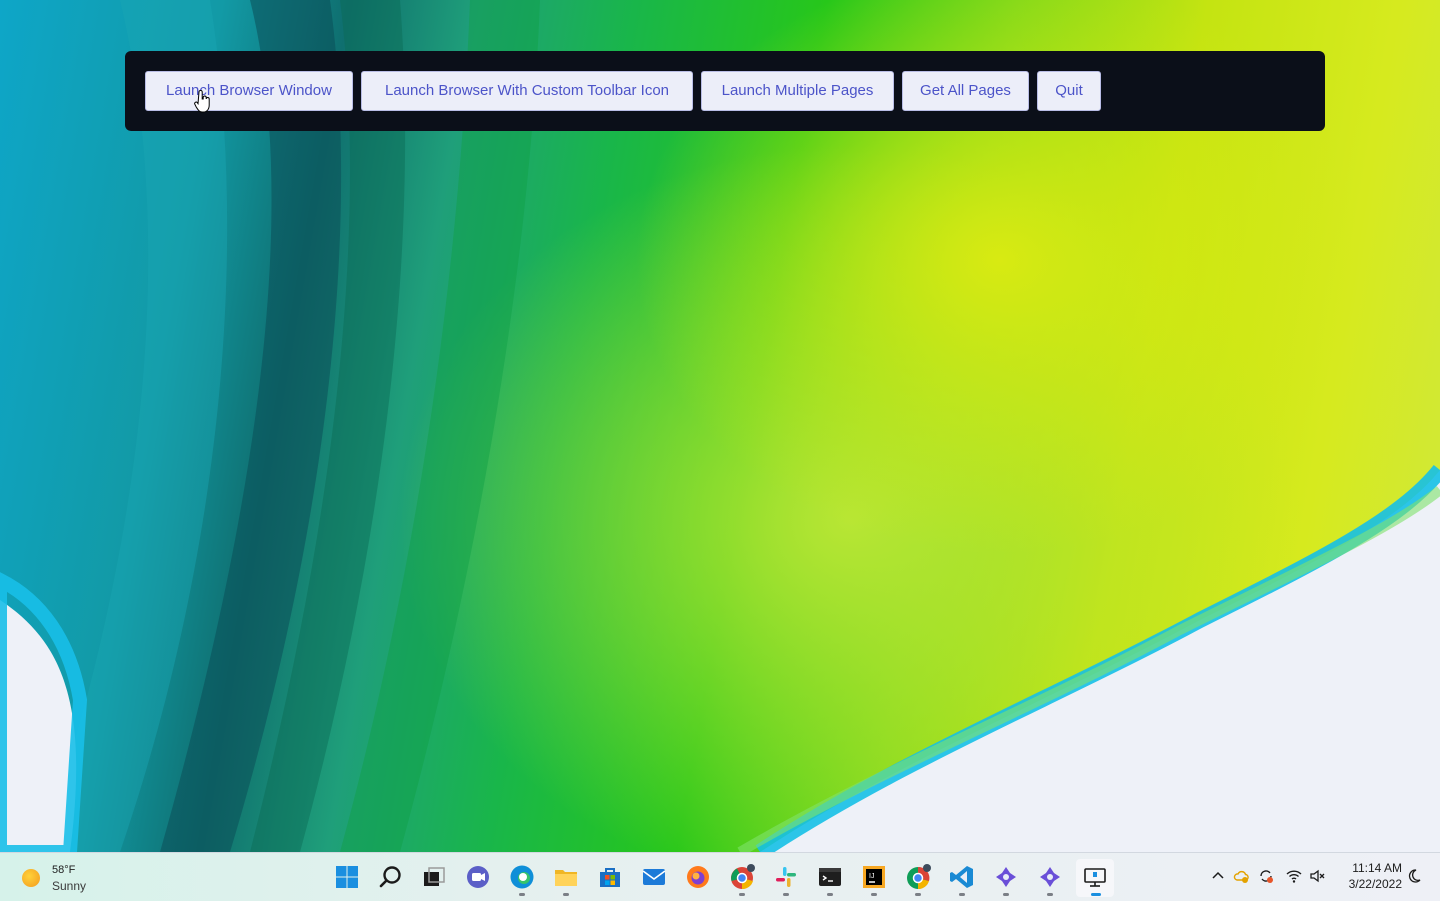 The height and width of the screenshot is (901, 1440). I want to click on hand-cursor-icon, so click(202, 101).